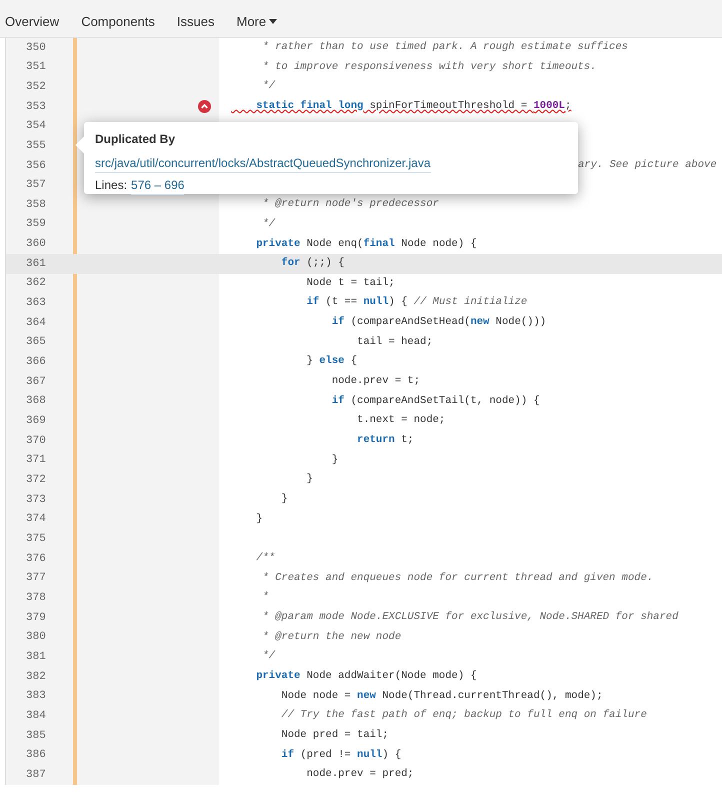  What do you see at coordinates (36, 146) in the screenshot?
I see `line-number: 355` at bounding box center [36, 146].